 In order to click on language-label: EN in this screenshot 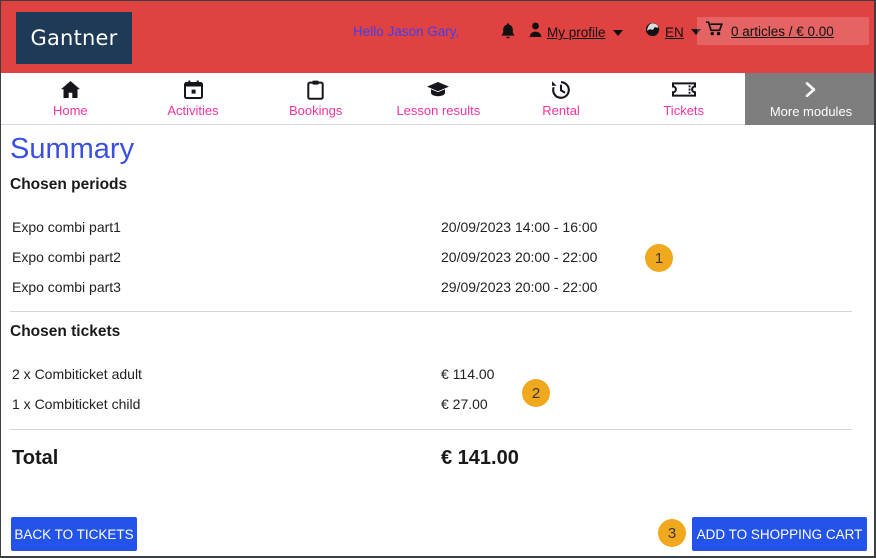, I will do `click(674, 32)`.